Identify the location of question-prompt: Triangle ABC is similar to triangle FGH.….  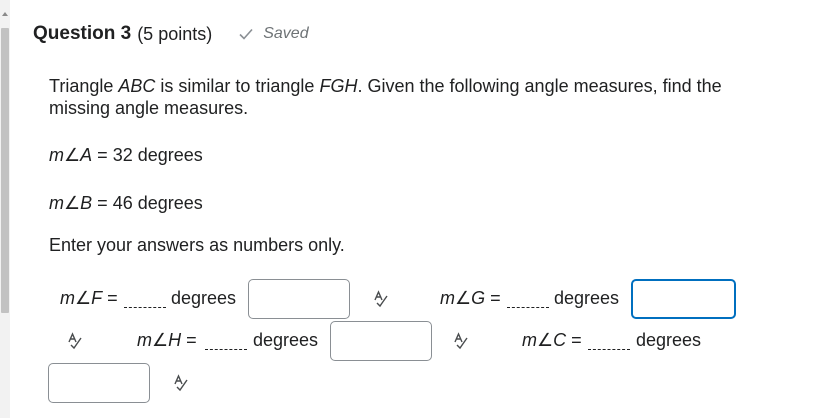
(385, 97).